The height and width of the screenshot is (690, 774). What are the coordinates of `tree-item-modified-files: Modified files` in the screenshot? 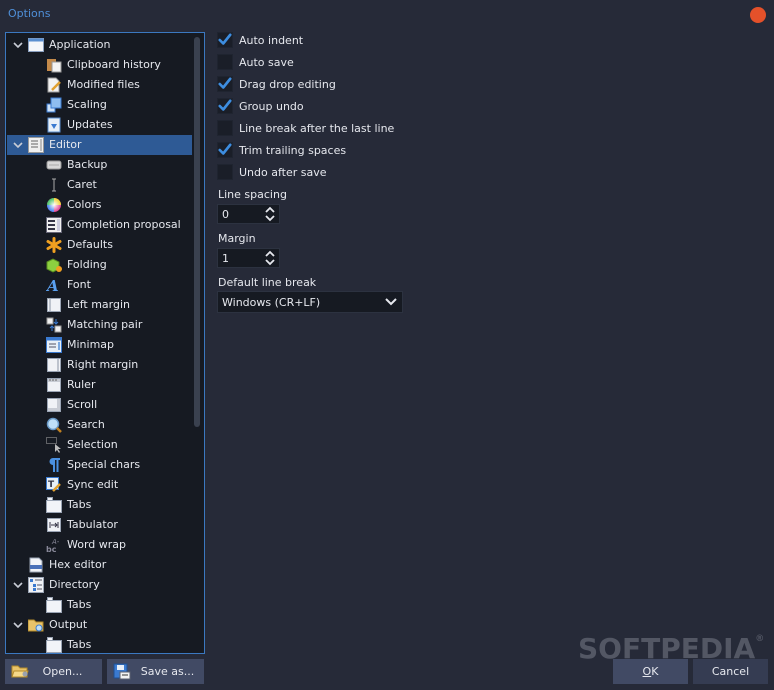 It's located at (99, 85).